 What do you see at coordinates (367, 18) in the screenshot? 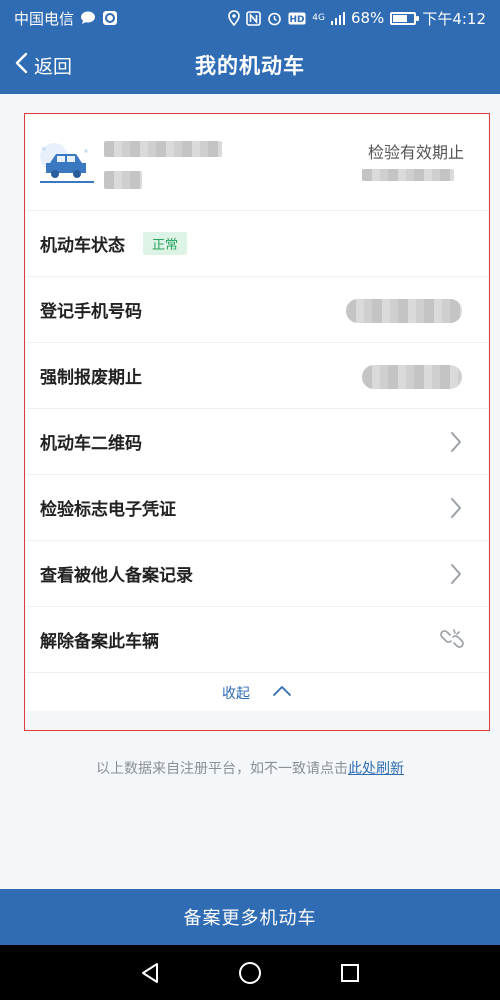
I see `battery-percent: 68%` at bounding box center [367, 18].